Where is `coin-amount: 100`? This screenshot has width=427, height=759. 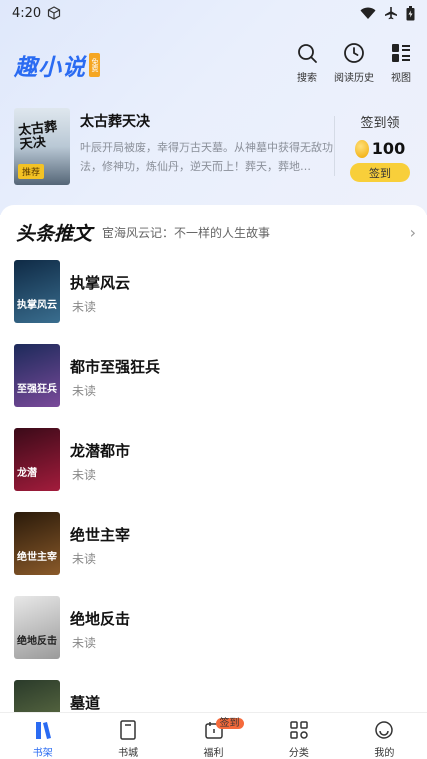
coin-amount: 100 is located at coordinates (388, 148).